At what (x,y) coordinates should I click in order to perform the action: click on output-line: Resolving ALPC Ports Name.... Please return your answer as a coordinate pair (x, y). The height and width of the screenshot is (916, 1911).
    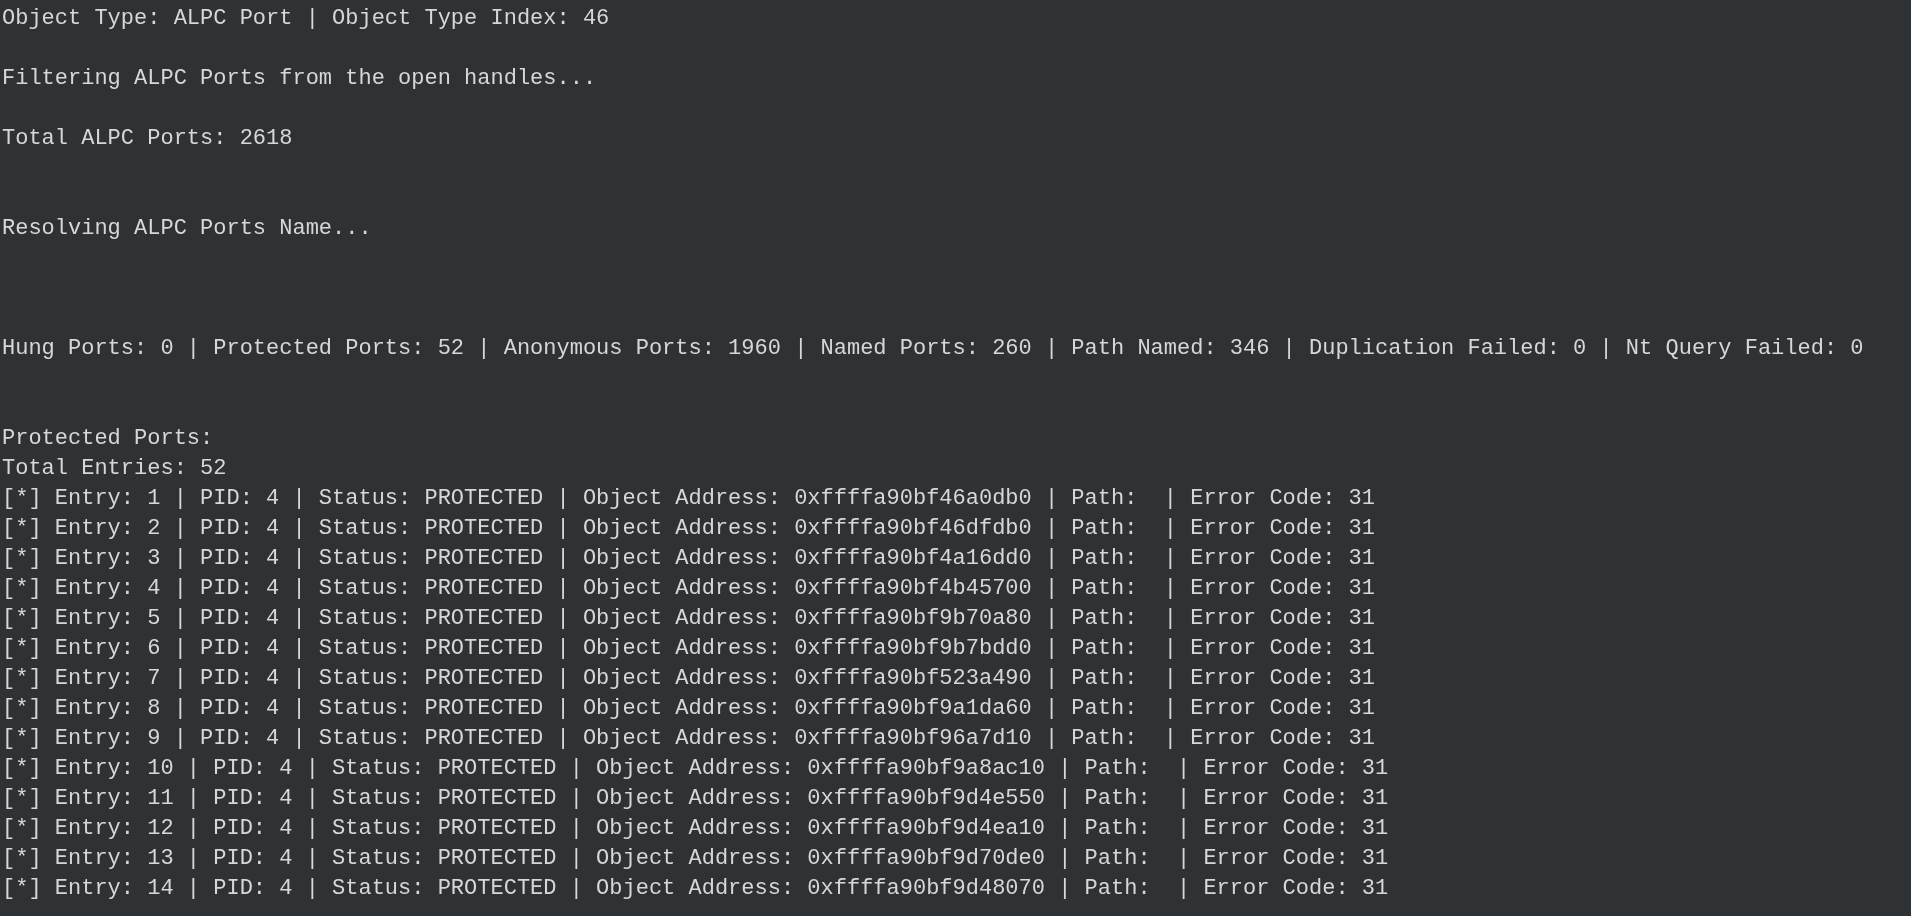
    Looking at the image, I should click on (187, 229).